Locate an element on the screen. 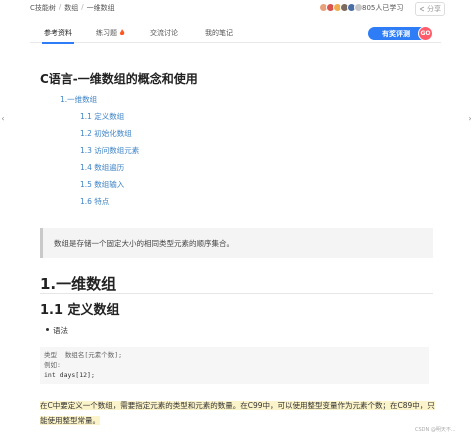  subsection-heading: 1.1 定义数组 is located at coordinates (80, 310).